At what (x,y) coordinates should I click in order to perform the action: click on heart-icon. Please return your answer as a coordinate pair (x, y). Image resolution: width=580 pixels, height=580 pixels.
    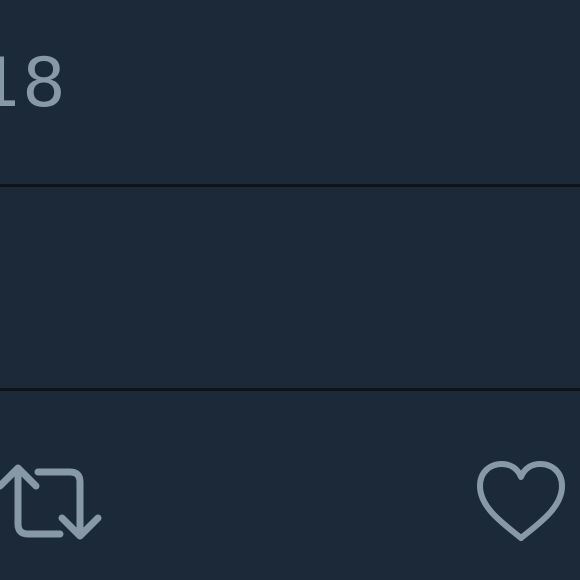
    Looking at the image, I should click on (521, 501).